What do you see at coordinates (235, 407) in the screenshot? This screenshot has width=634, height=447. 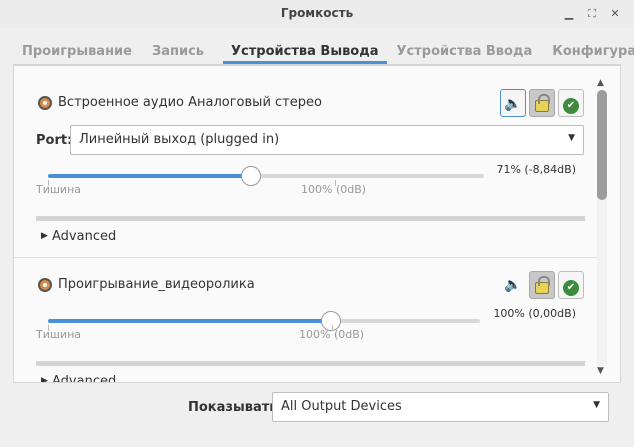 I see `show-label: Показывать:` at bounding box center [235, 407].